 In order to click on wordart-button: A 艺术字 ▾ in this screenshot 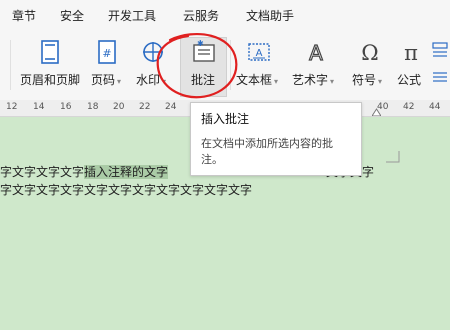, I will do `click(318, 65)`.